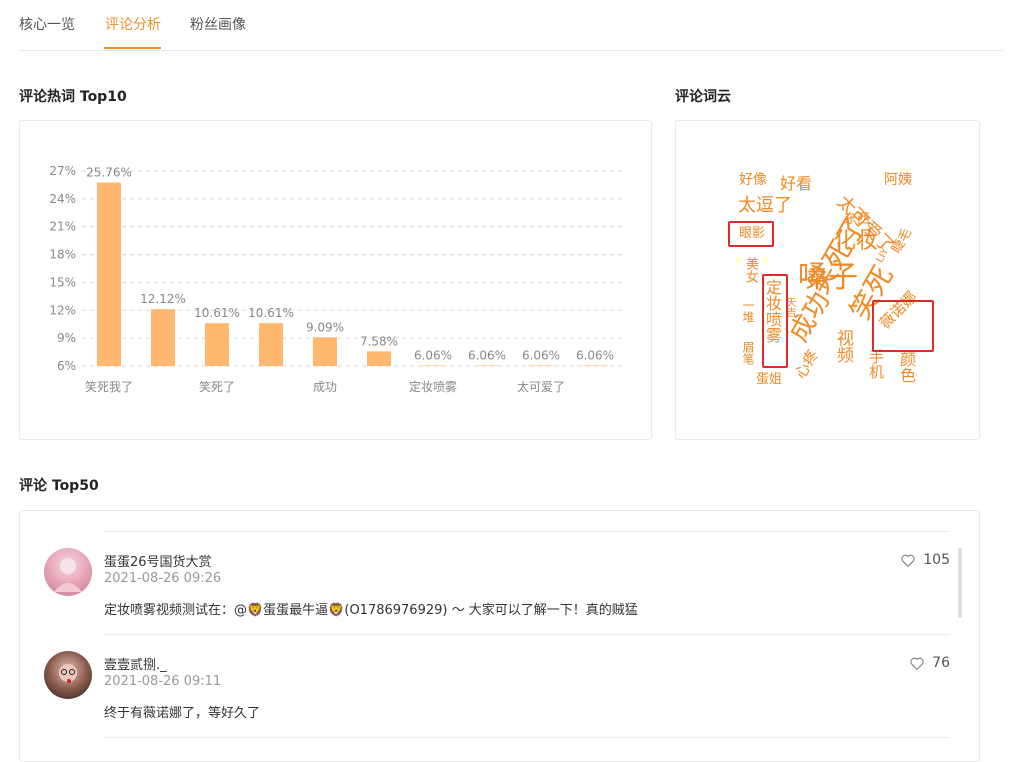  I want to click on cloud-word: 一堆, so click(748, 311).